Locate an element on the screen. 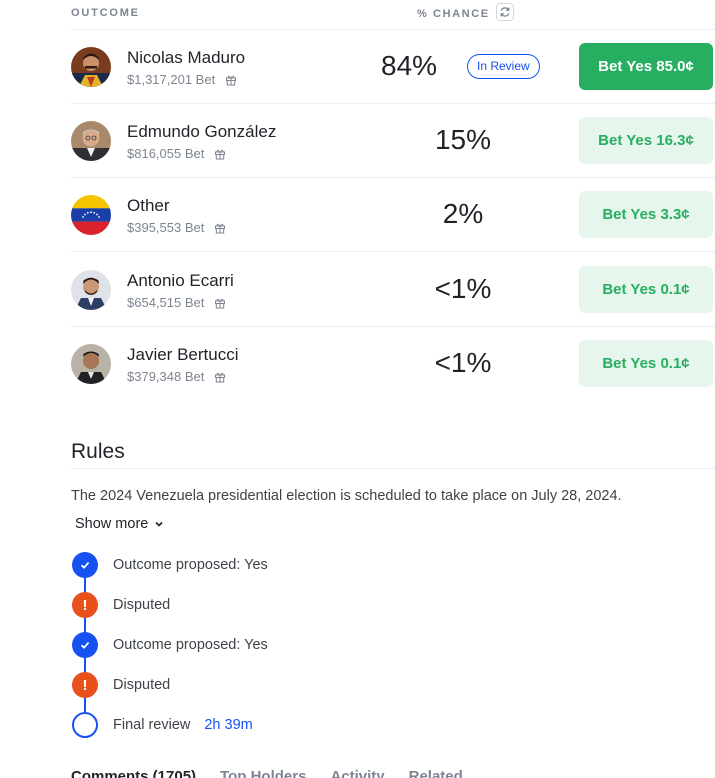 The height and width of the screenshot is (778, 715). outcome-volume: $1,317,201 Bet is located at coordinates (182, 79).